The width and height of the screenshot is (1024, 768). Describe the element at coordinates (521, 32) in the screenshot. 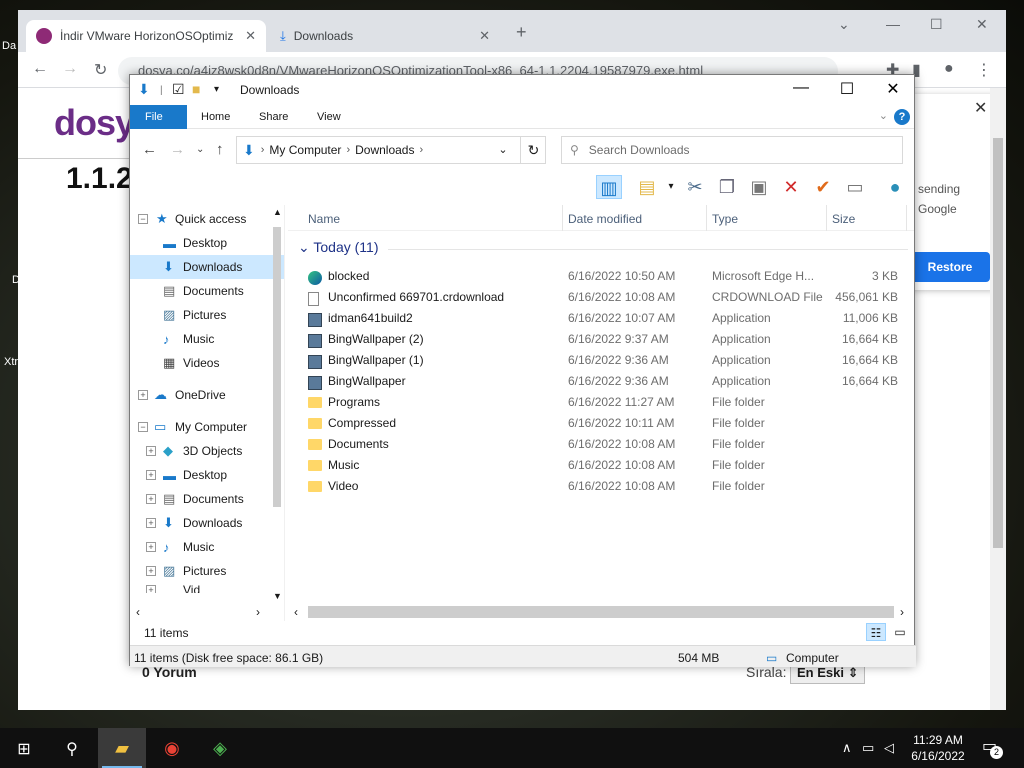

I see `new-tab-button: +` at that location.